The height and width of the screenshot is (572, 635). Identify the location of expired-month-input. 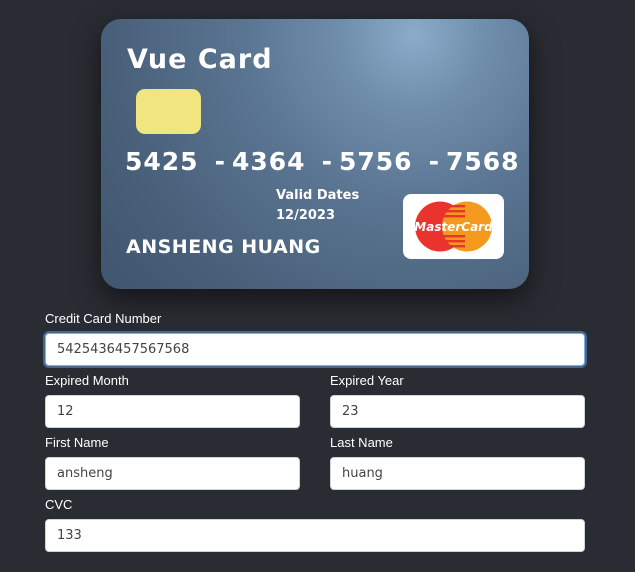
(172, 411).